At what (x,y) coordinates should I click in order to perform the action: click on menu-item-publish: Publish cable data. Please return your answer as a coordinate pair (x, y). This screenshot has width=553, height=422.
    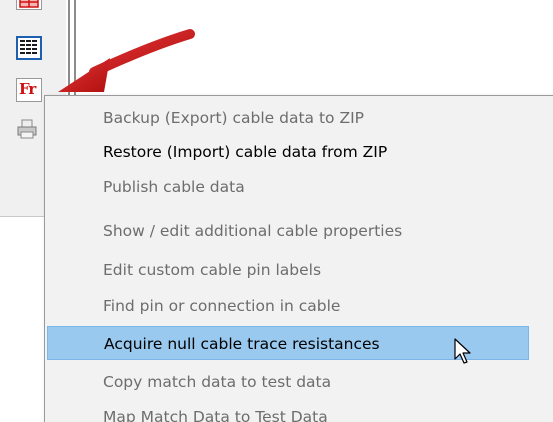
    Looking at the image, I should click on (174, 187).